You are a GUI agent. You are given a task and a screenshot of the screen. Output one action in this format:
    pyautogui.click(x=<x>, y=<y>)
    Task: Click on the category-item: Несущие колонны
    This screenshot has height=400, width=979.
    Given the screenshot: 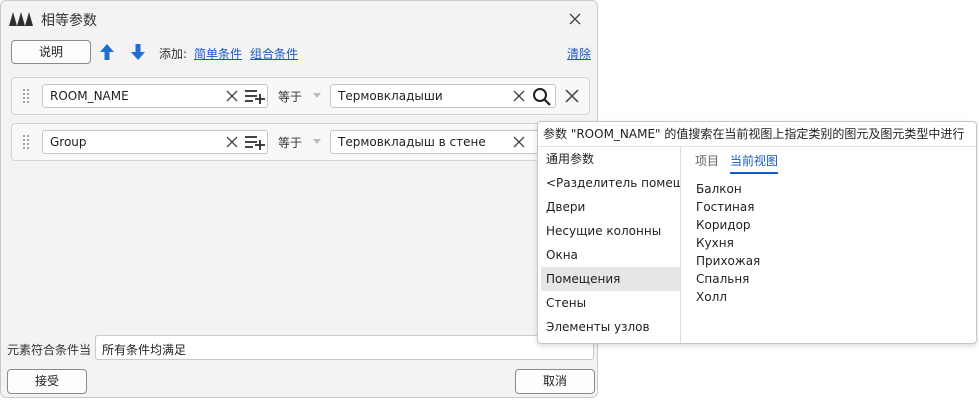 What is the action you would take?
    pyautogui.click(x=610, y=231)
    